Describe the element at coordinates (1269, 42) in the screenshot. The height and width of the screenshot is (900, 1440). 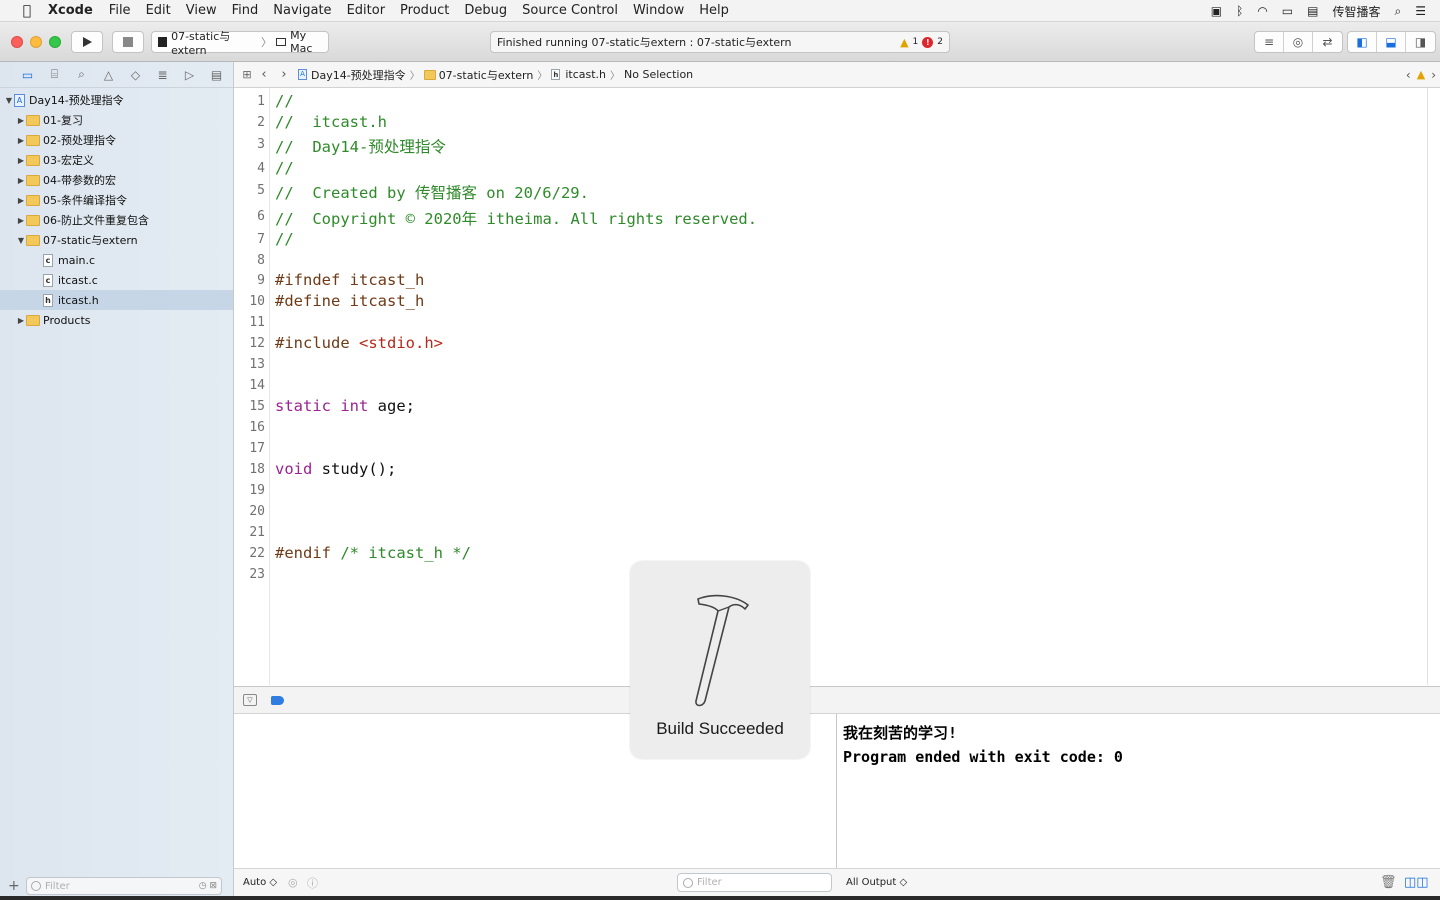
I see `standard-editor-icon: ≡` at that location.